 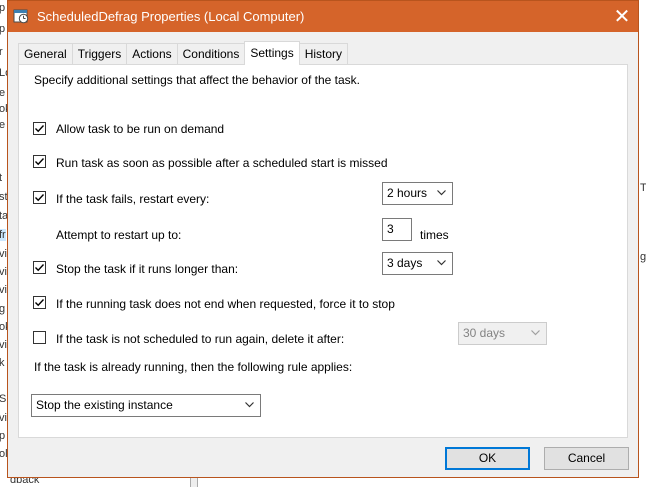 What do you see at coordinates (3, 399) in the screenshot?
I see `background-text: S` at bounding box center [3, 399].